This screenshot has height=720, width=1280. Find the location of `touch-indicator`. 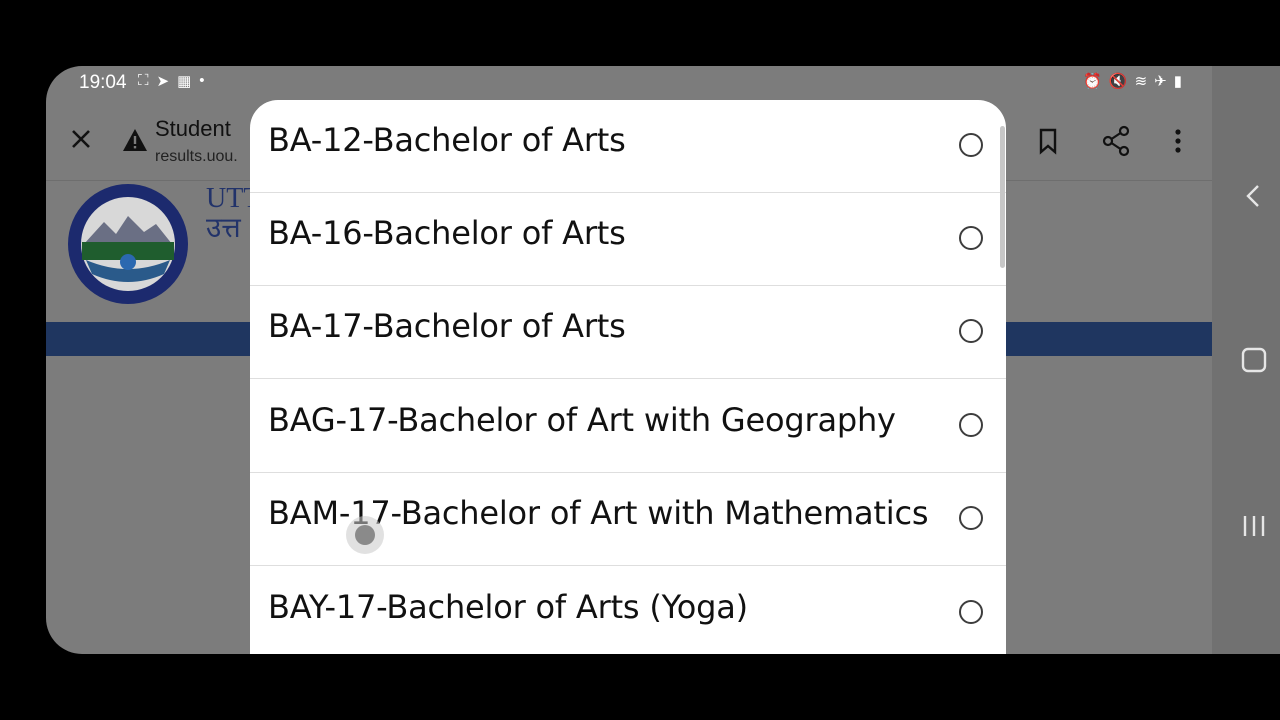

touch-indicator is located at coordinates (365, 535).